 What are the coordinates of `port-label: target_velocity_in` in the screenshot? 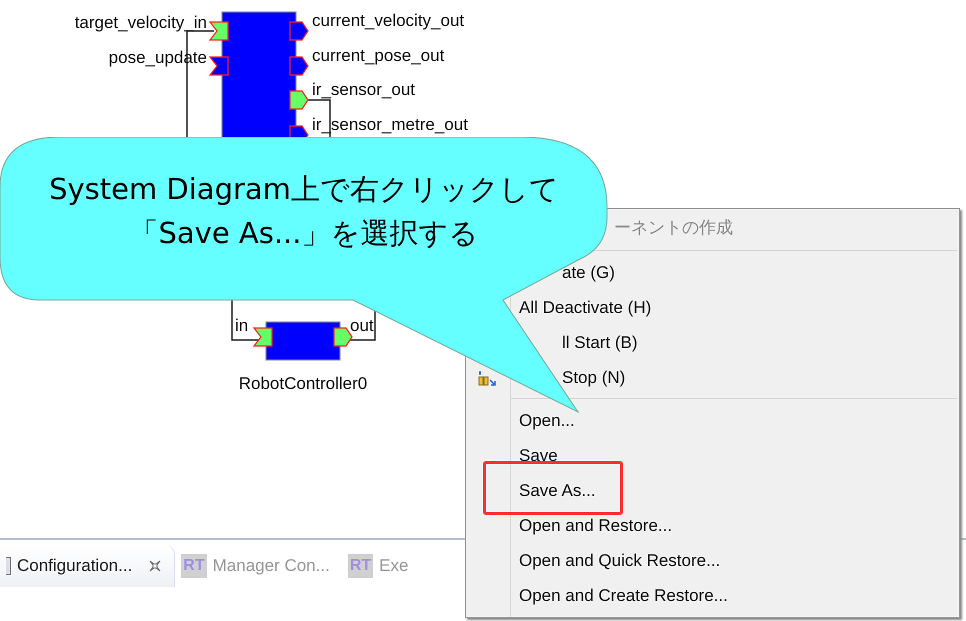 It's located at (140, 22).